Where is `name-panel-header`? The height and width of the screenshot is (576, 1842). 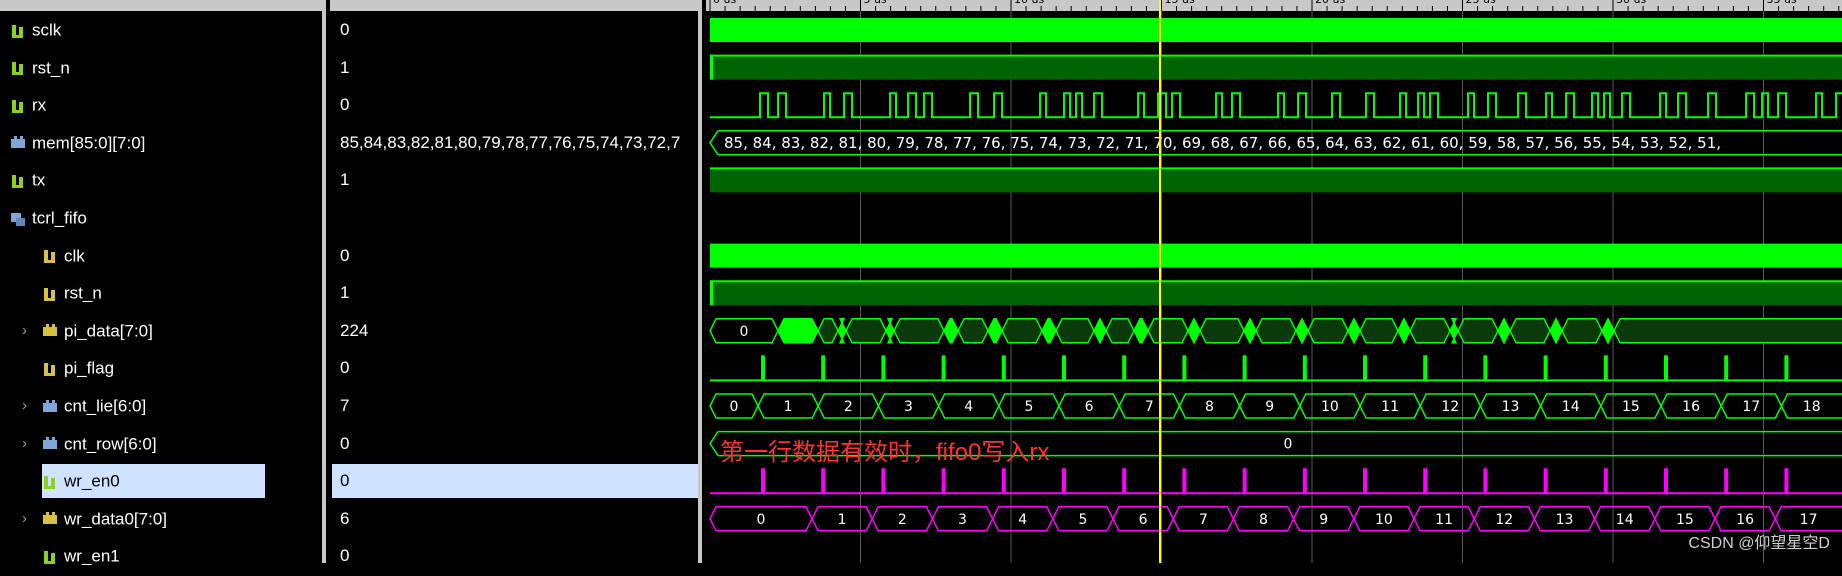
name-panel-header is located at coordinates (161, 5).